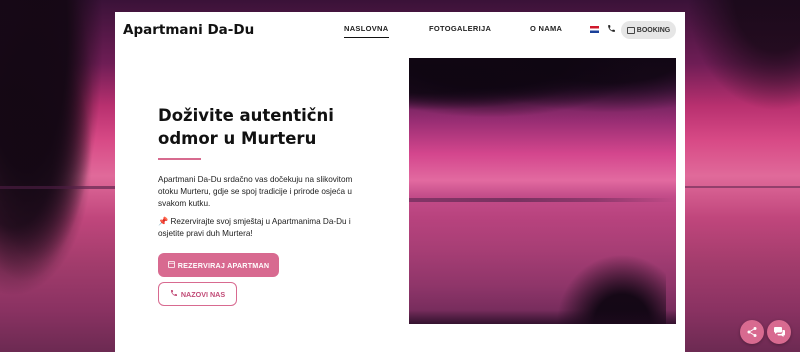 The width and height of the screenshot is (800, 352). Describe the element at coordinates (594, 29) in the screenshot. I see `croatia-flag-icon` at that location.